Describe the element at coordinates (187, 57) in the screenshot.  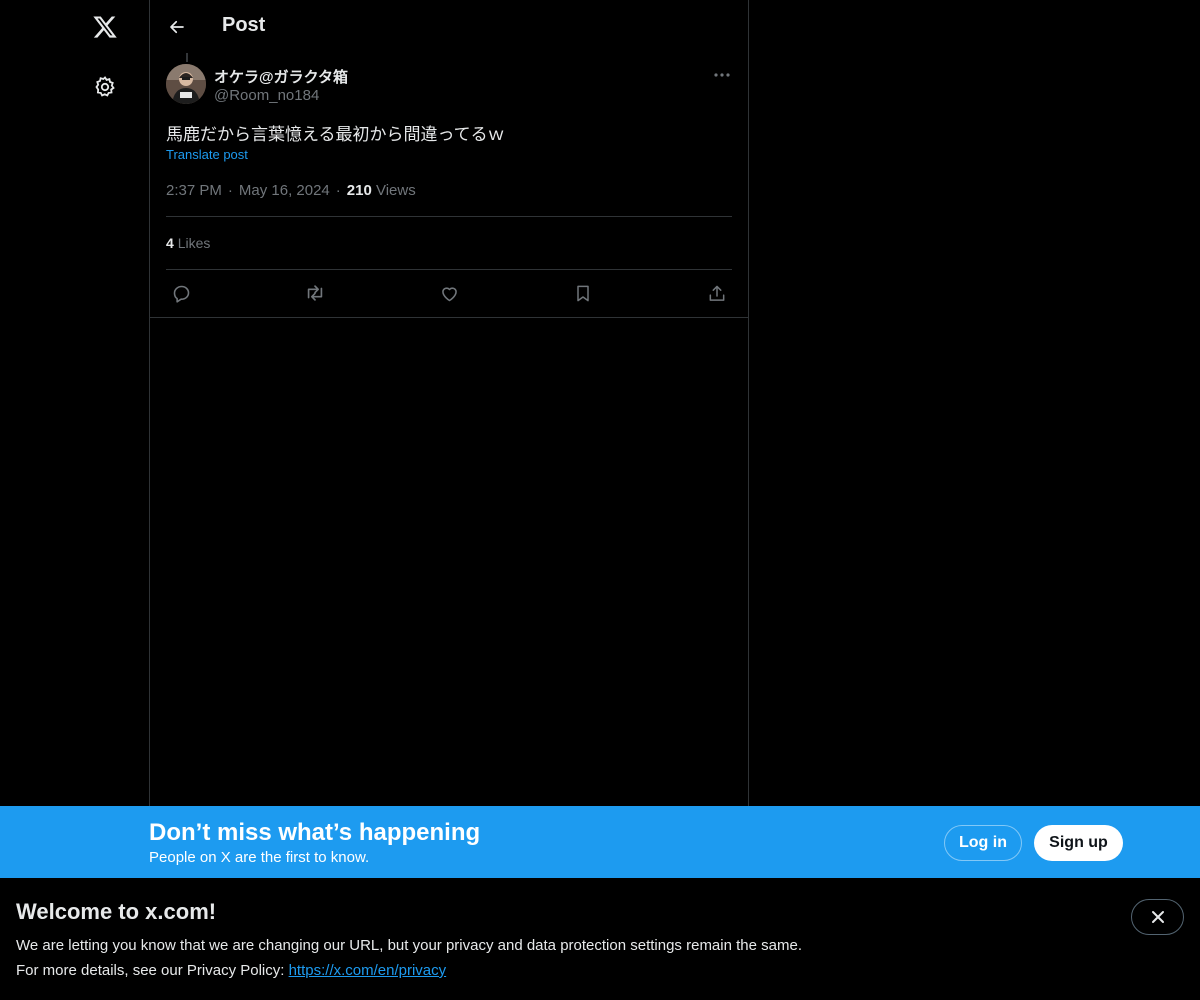
I see `thread-line` at that location.